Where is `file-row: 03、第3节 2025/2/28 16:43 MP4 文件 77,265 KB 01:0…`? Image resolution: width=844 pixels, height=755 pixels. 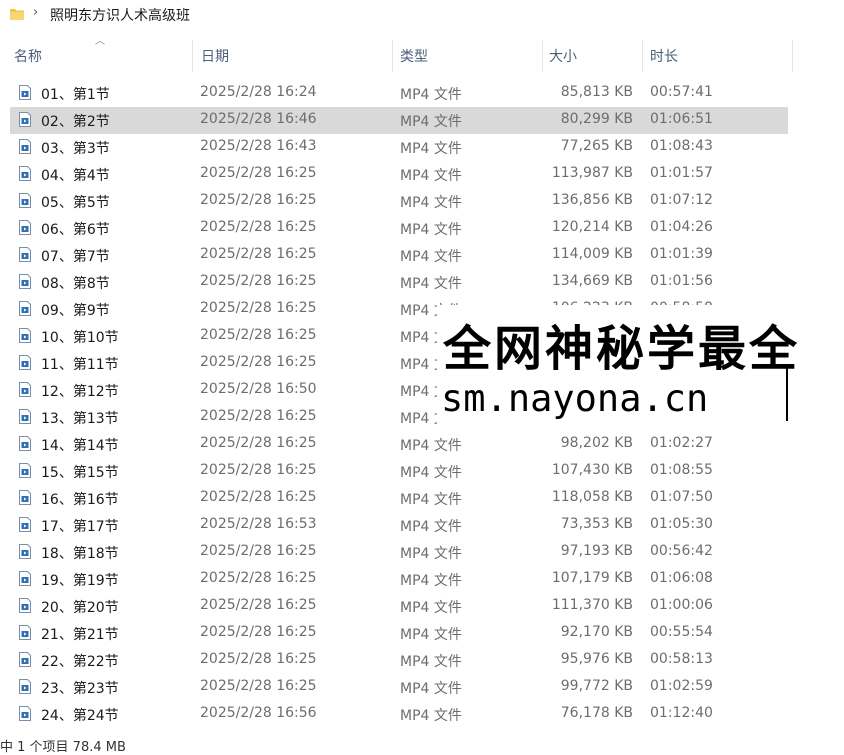
file-row: 03、第3节 2025/2/28 16:43 MP4 文件 77,265 KB 01:0… is located at coordinates (399, 147).